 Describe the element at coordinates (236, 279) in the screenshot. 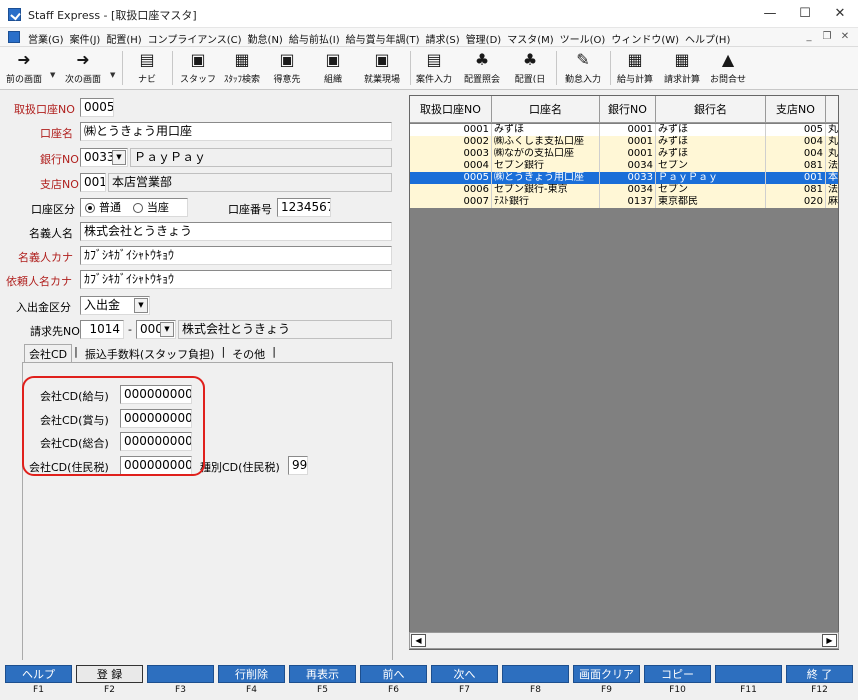

I see `requester-kana-field: ｶﾌﾞｼｷｶﾞｲｼｬﾄｳｷｮｳ` at that location.